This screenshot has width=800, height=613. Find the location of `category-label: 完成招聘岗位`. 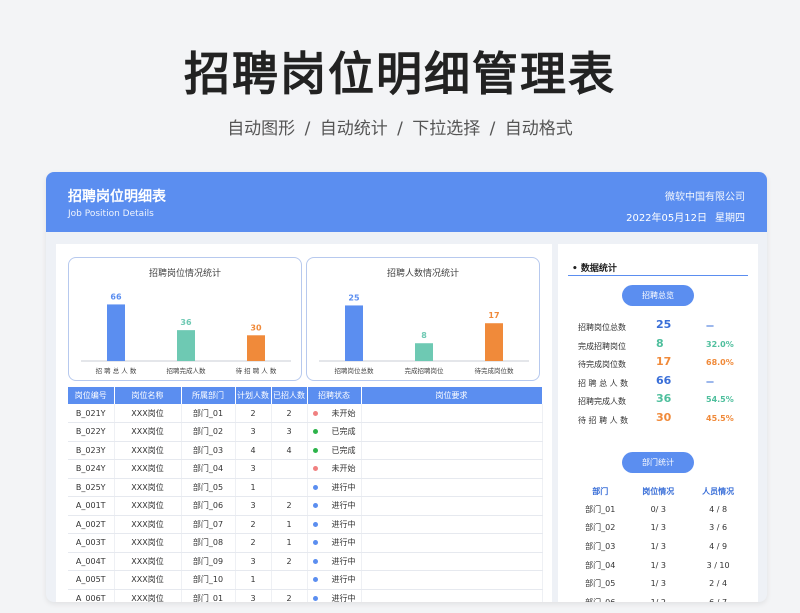

category-label: 完成招聘岗位 is located at coordinates (425, 370).